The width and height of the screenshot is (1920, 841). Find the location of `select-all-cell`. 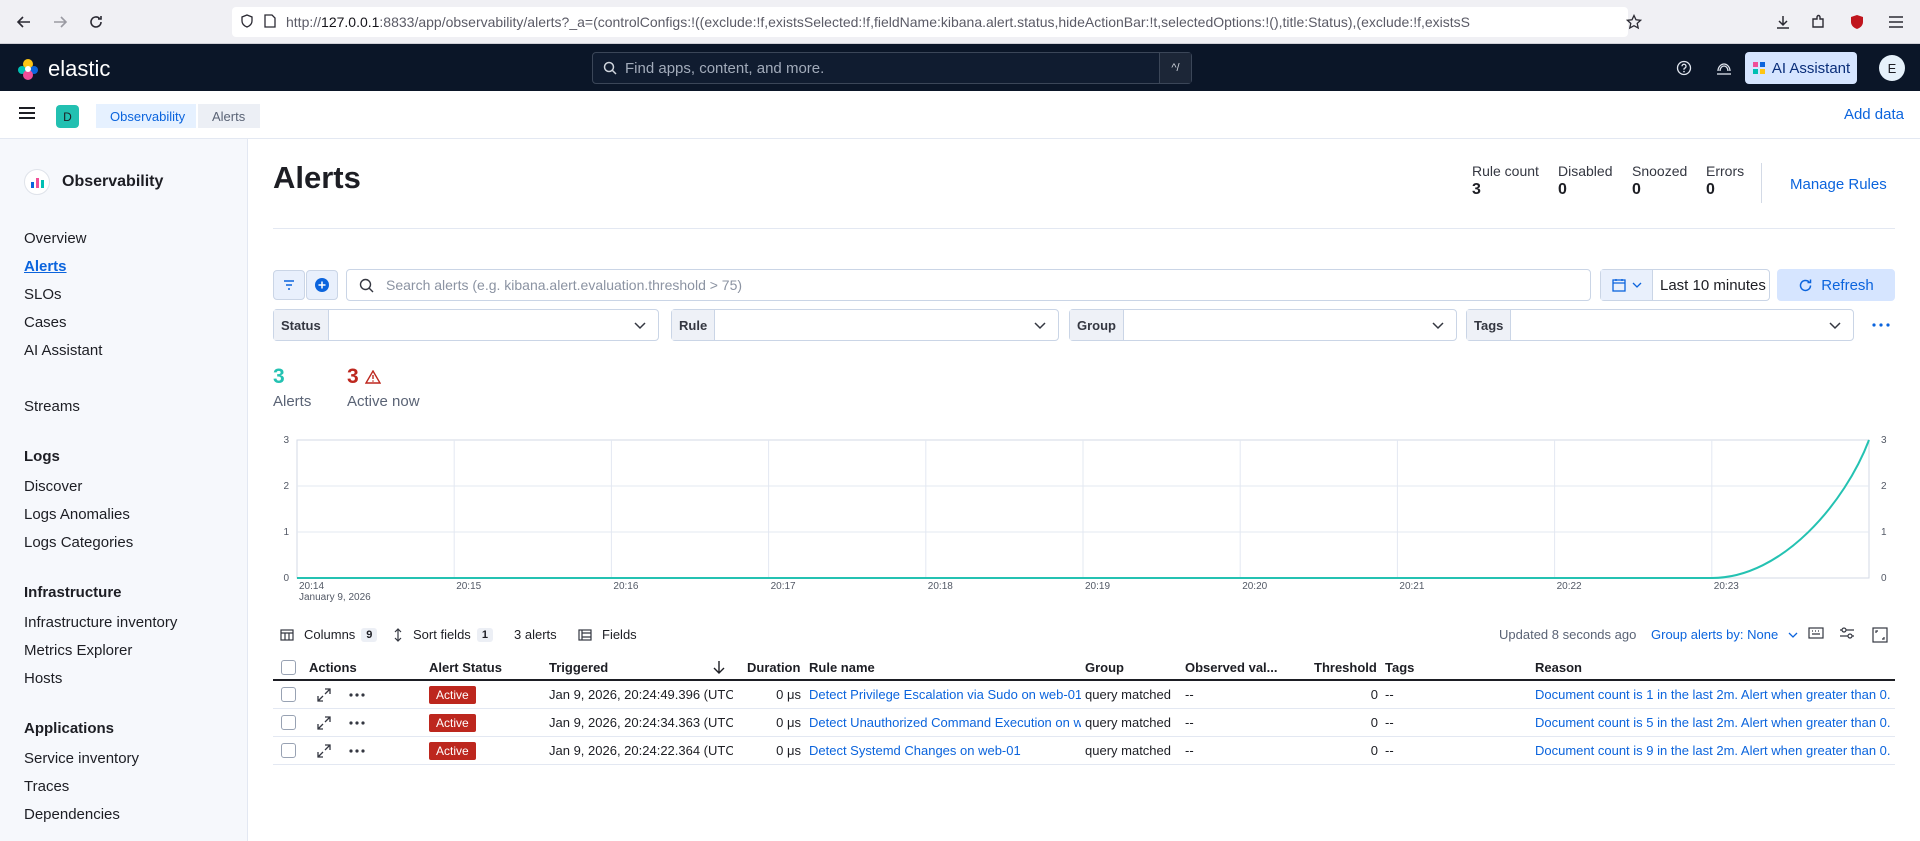

select-all-cell is located at coordinates (288, 667).